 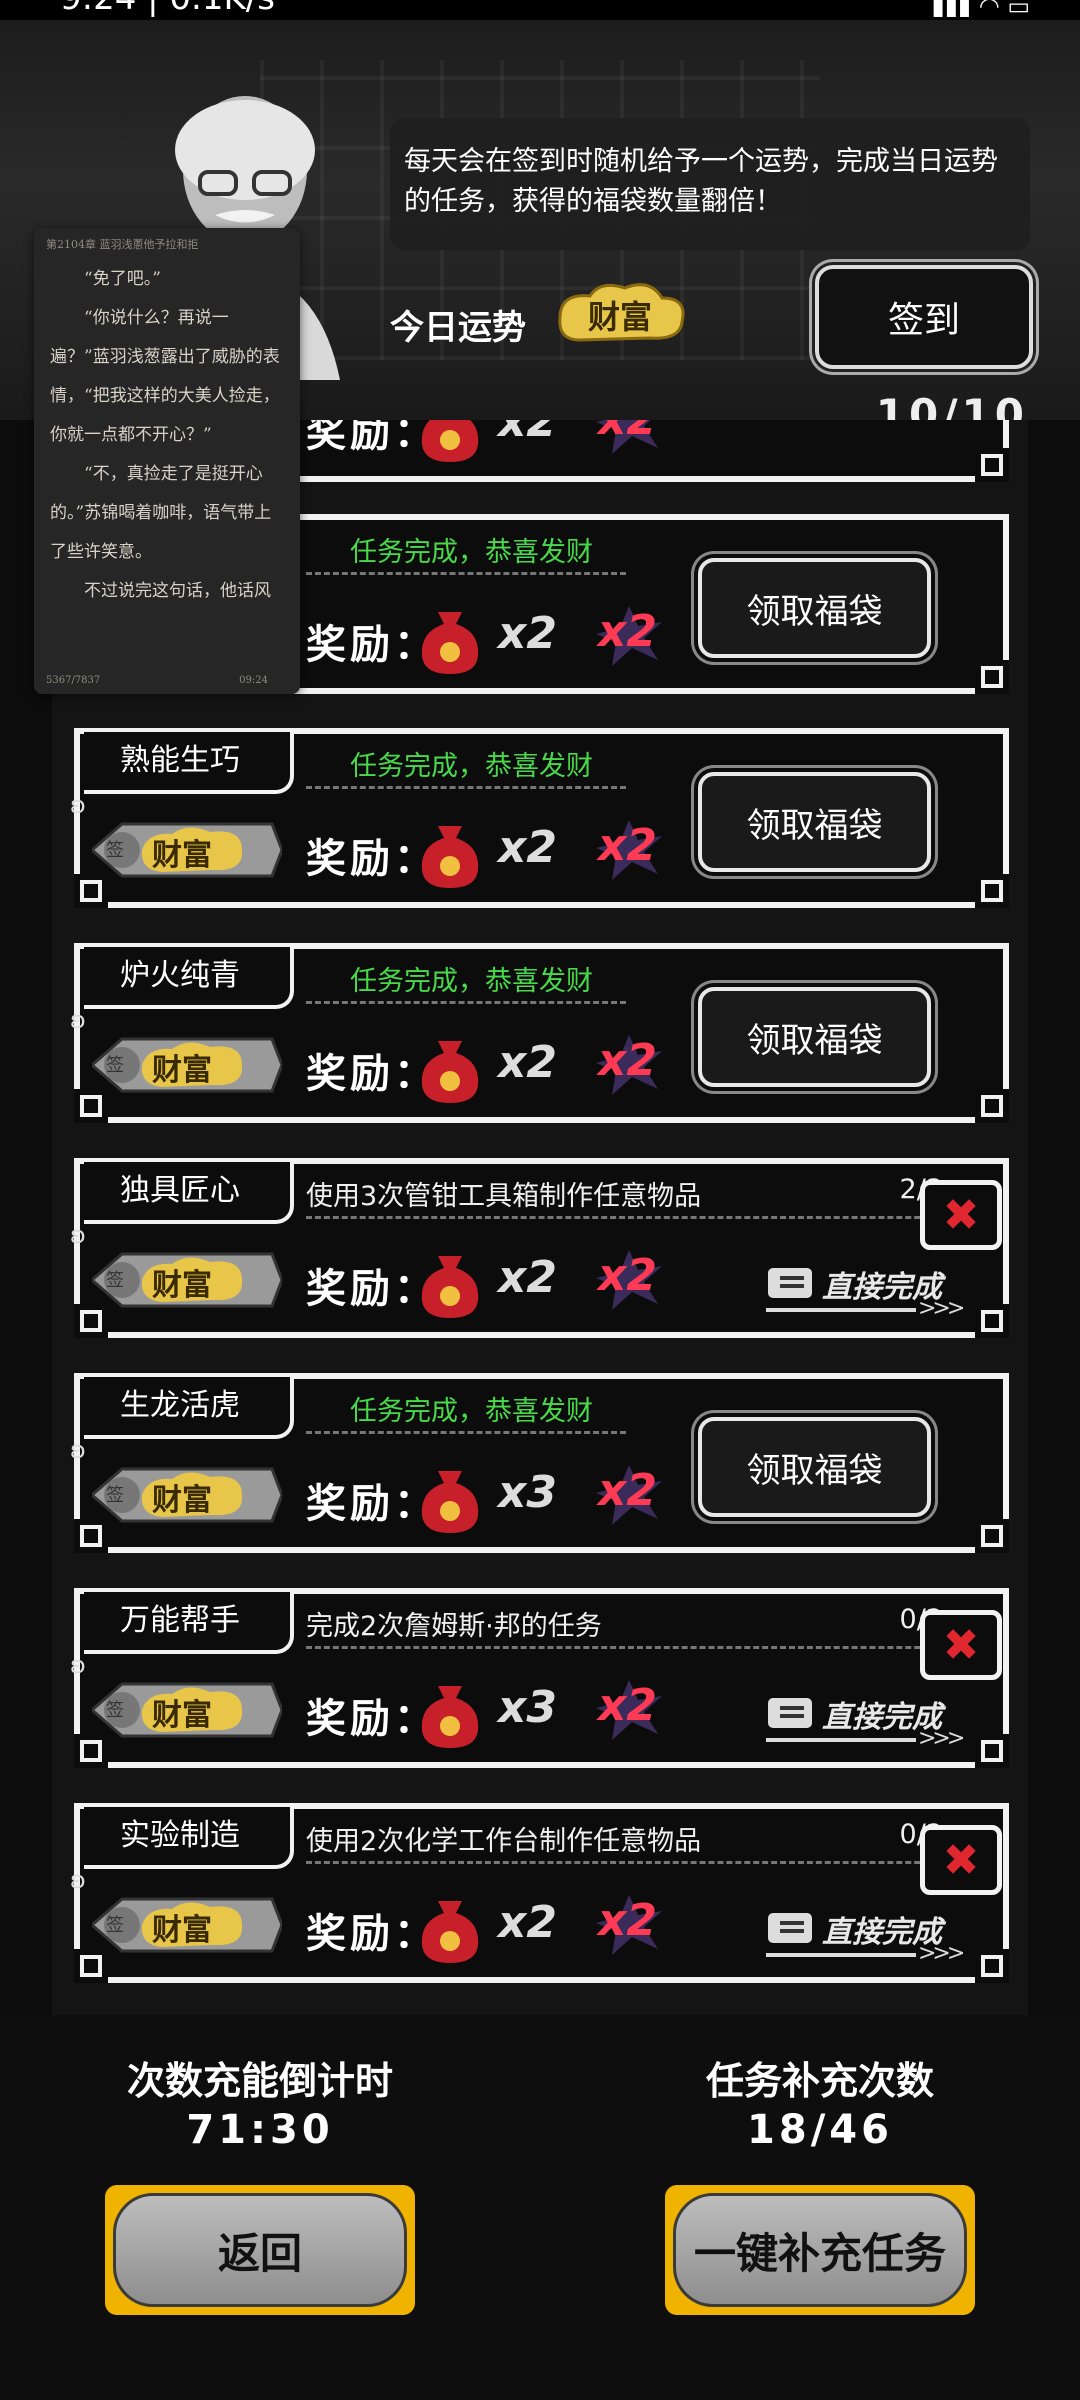 What do you see at coordinates (167, 9) in the screenshot?
I see `status-time: 9:24 | 0.1K/s` at bounding box center [167, 9].